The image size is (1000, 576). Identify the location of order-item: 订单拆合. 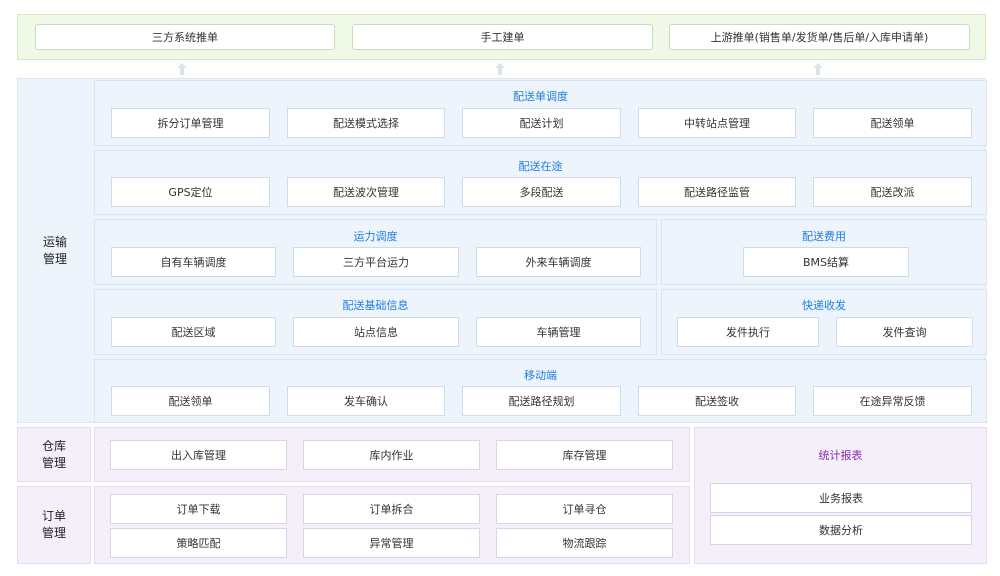
(391, 509).